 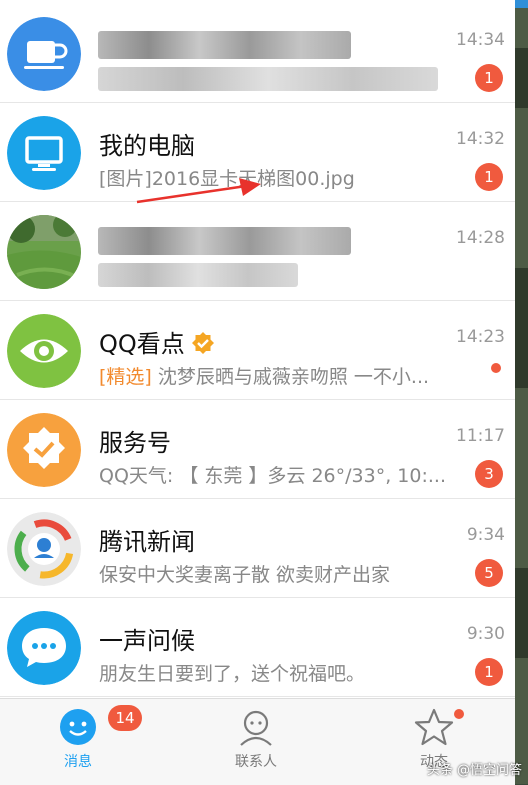 What do you see at coordinates (489, 474) in the screenshot?
I see `unread-badge: 3` at bounding box center [489, 474].